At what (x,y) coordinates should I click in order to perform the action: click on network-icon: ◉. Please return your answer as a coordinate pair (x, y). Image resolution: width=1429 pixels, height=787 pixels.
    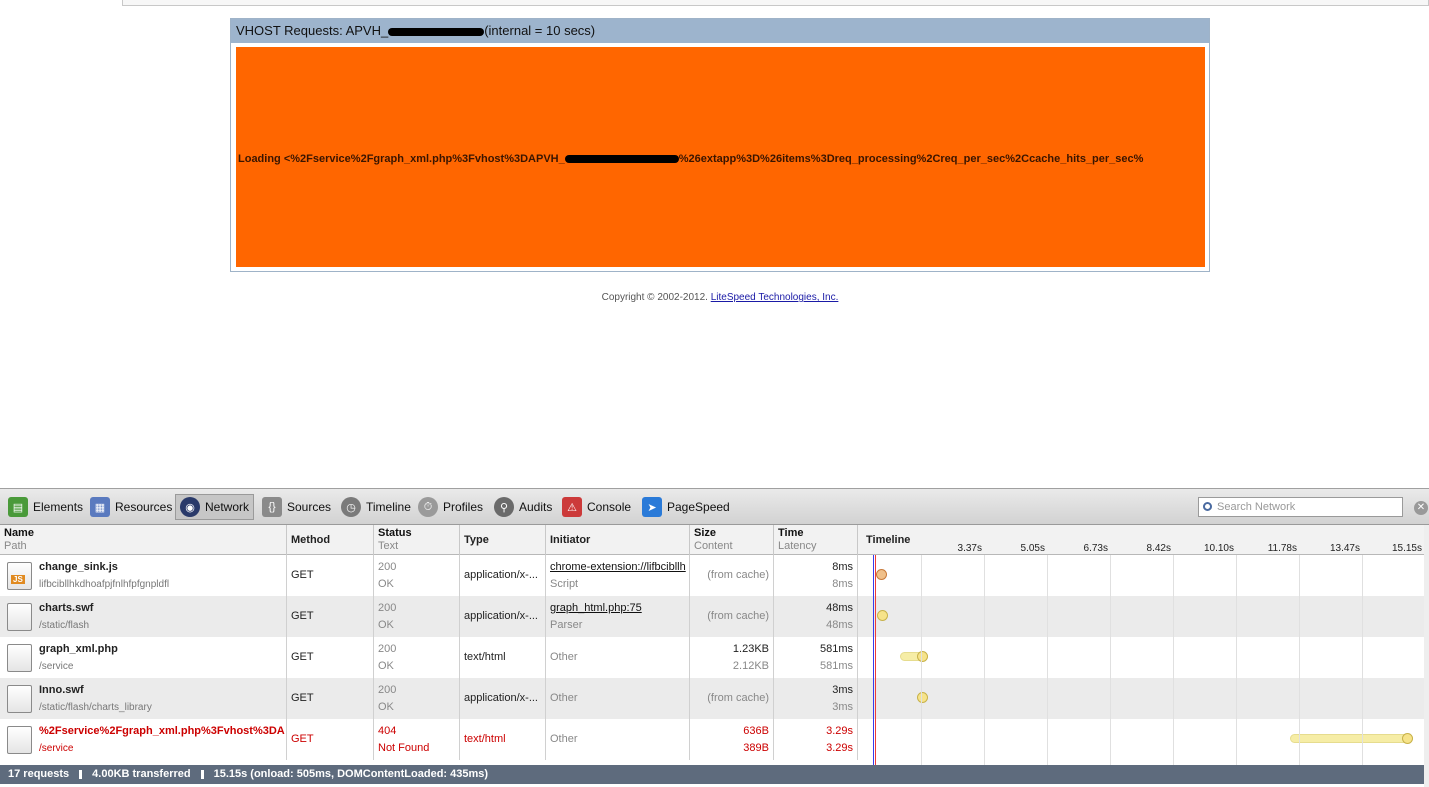
    Looking at the image, I should click on (190, 507).